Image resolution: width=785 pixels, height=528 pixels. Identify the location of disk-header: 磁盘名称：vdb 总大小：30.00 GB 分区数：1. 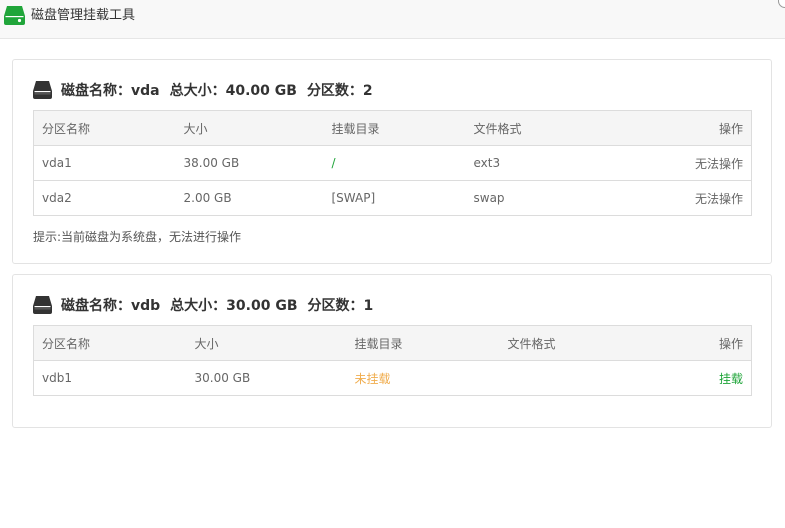
(208, 305).